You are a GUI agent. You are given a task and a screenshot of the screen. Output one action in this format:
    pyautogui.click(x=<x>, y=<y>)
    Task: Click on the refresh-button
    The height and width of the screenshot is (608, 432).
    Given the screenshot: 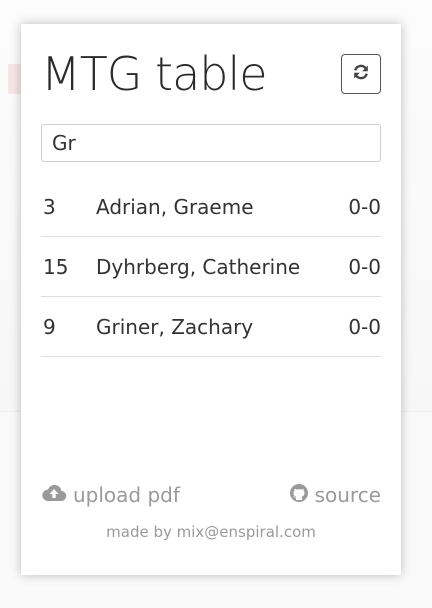 What is the action you would take?
    pyautogui.click(x=361, y=74)
    